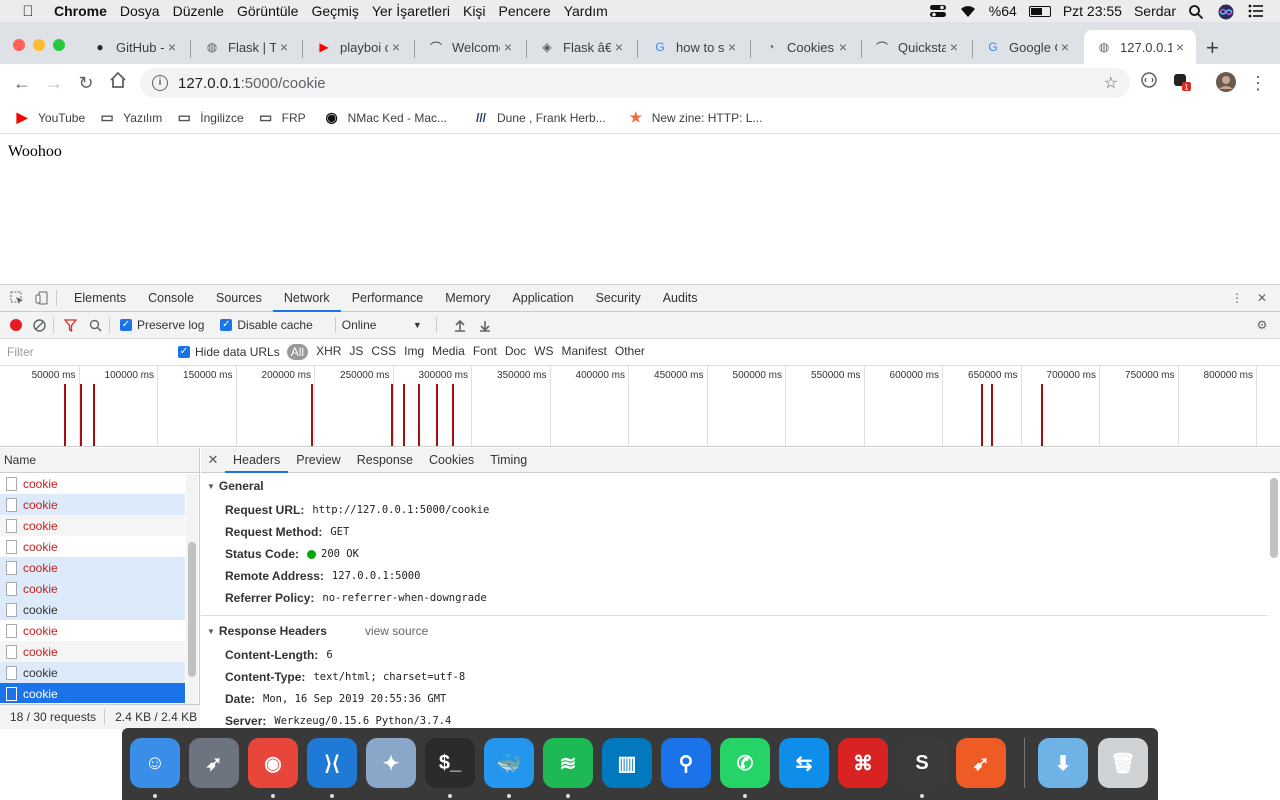 The width and height of the screenshot is (1280, 800). Describe the element at coordinates (140, 11) in the screenshot. I see `menu-dosya: Dosya` at that location.